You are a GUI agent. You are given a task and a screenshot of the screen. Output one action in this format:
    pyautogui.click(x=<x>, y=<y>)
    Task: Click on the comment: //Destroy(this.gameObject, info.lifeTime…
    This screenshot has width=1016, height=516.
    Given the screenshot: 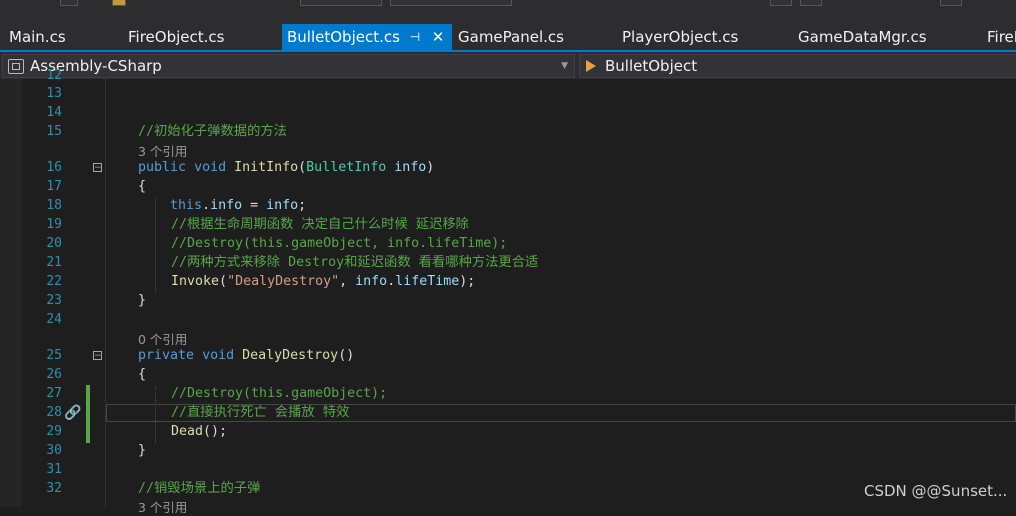 What is the action you would take?
    pyautogui.click(x=339, y=243)
    